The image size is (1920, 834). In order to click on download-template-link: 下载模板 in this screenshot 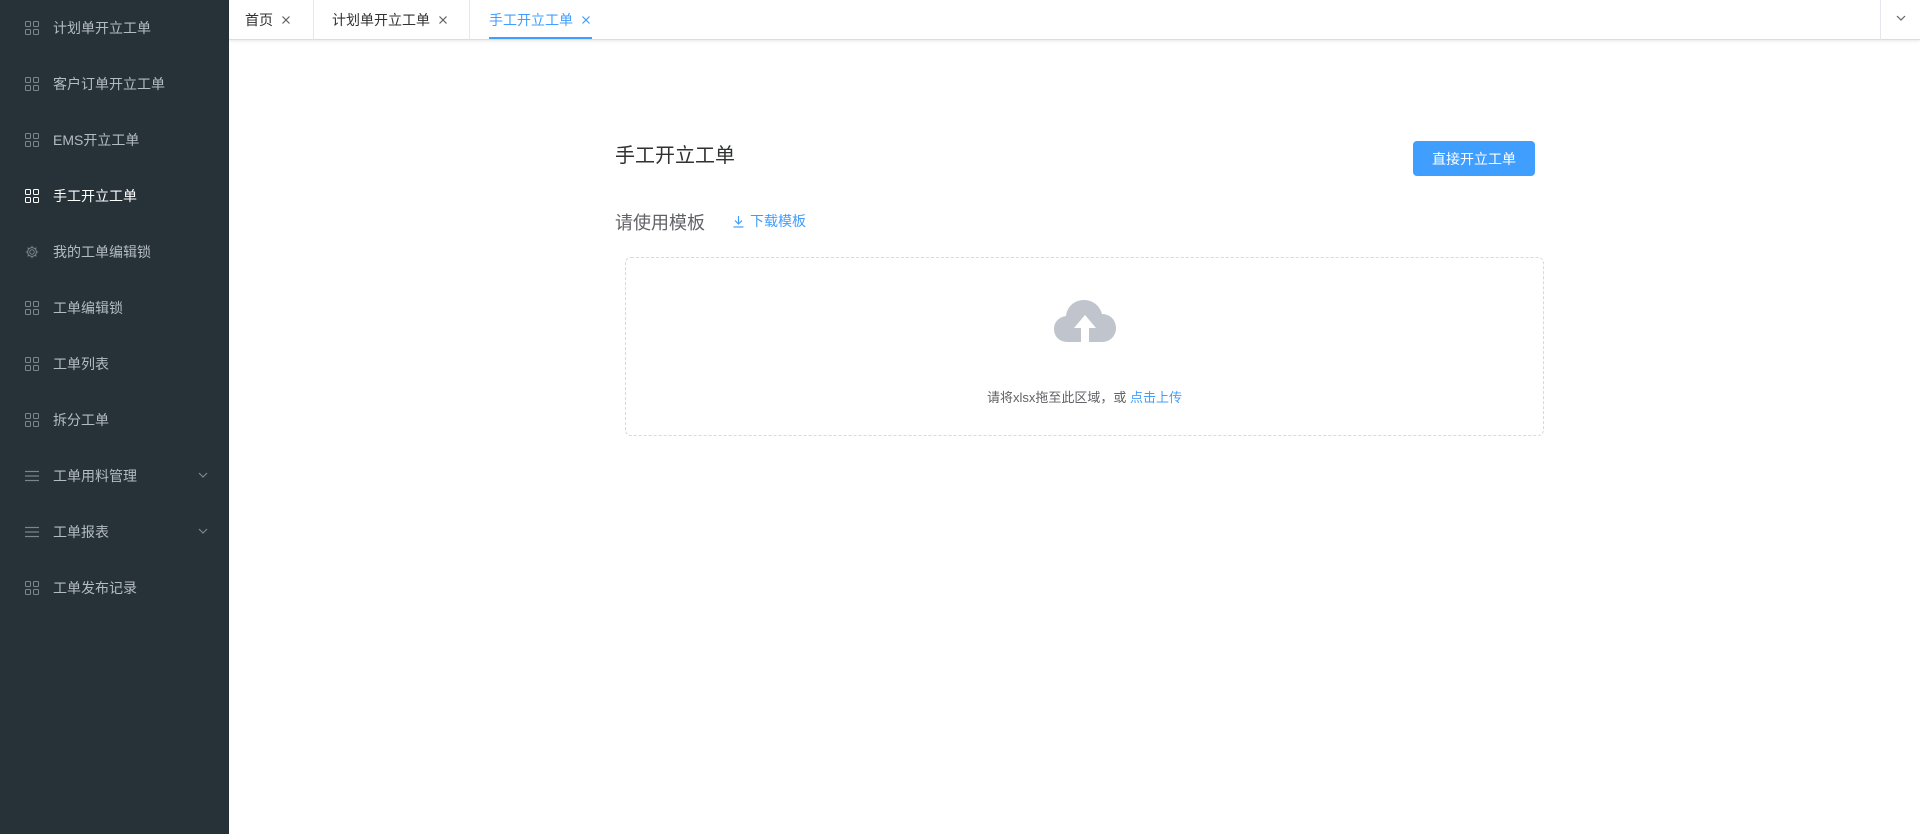, I will do `click(769, 221)`.